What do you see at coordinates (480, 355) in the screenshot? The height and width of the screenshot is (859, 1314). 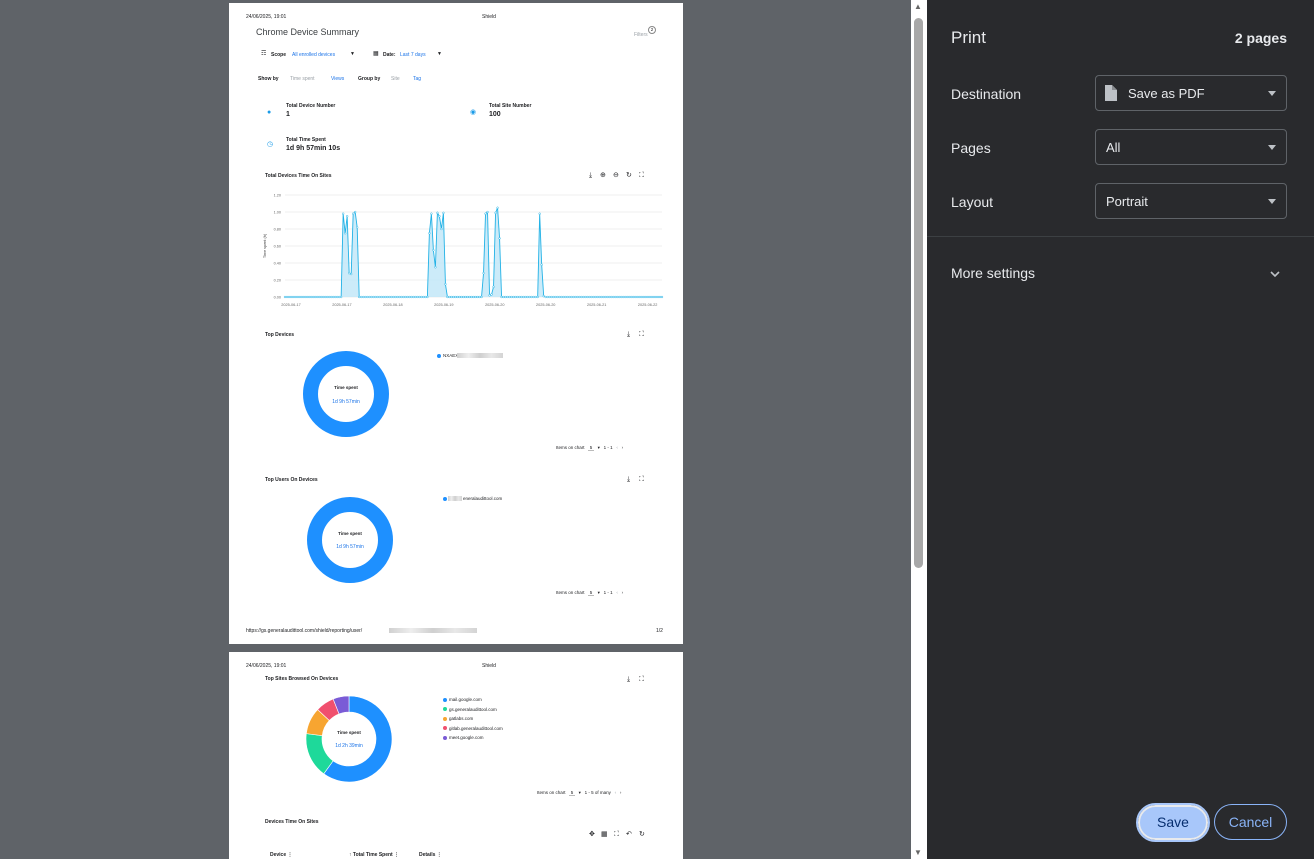 I see `redacted-text` at bounding box center [480, 355].